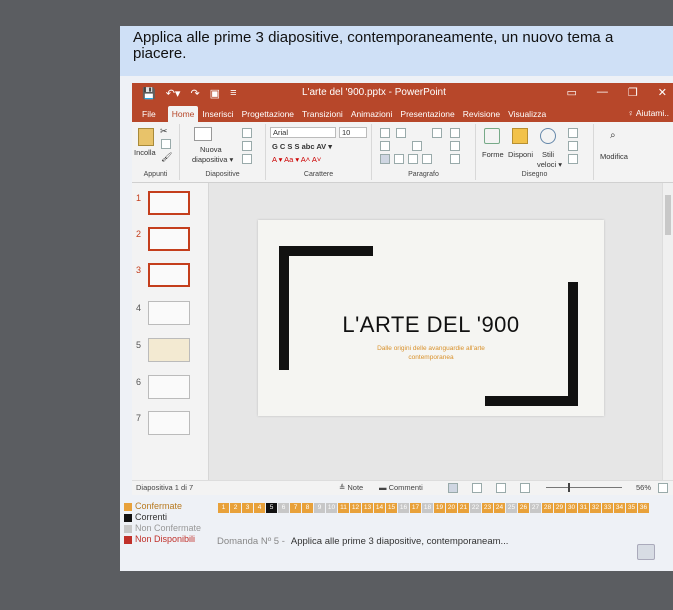 The width and height of the screenshot is (673, 610). What do you see at coordinates (372, 114) in the screenshot?
I see `tab-animations: Animazioni` at bounding box center [372, 114].